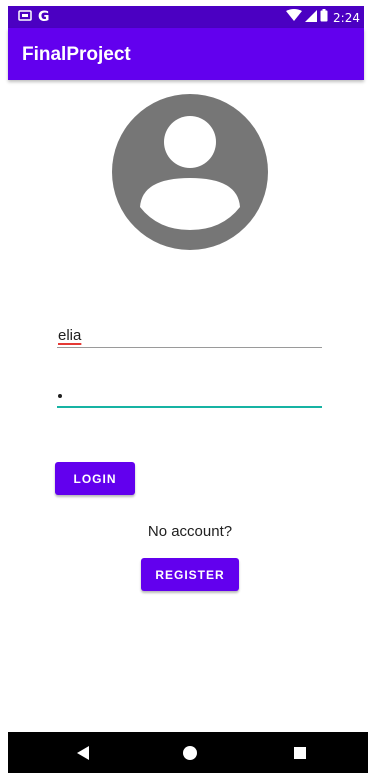 The width and height of the screenshot is (368, 773). I want to click on wifi-icon, so click(294, 17).